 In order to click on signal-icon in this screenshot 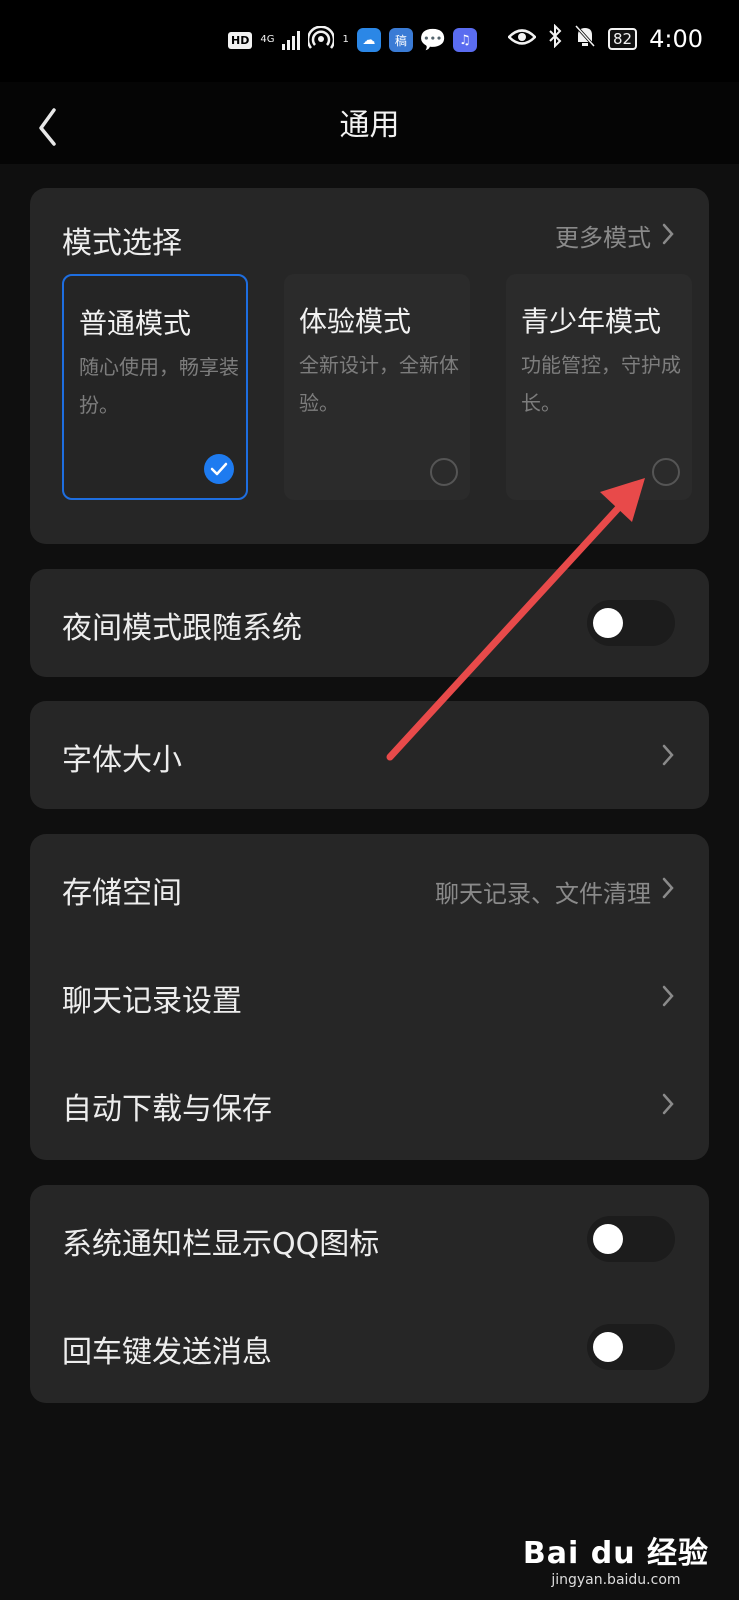, I will do `click(291, 40)`.